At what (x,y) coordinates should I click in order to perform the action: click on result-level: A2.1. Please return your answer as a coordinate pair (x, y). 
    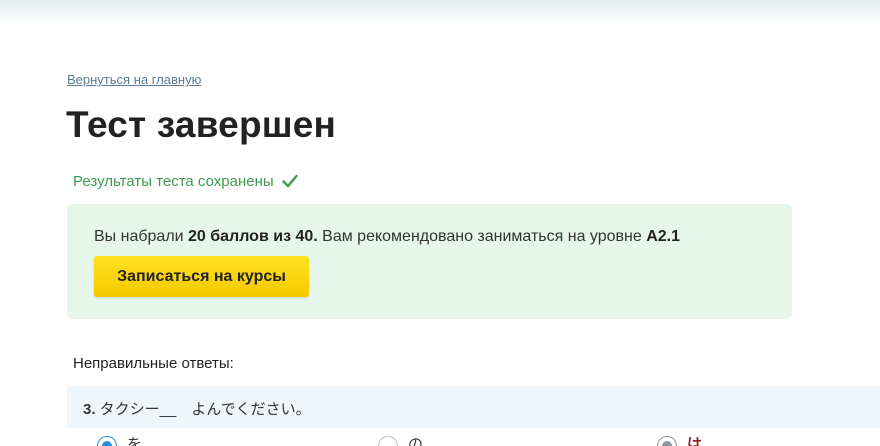
    Looking at the image, I should click on (663, 236).